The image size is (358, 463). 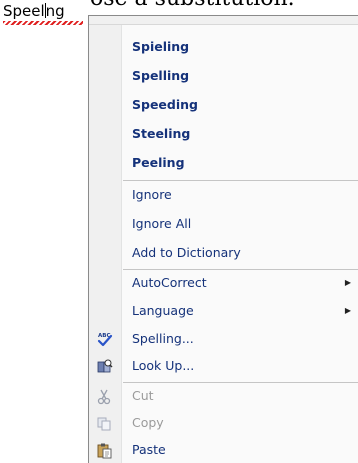 I want to click on abc-check-icon: ABC, so click(x=105, y=340).